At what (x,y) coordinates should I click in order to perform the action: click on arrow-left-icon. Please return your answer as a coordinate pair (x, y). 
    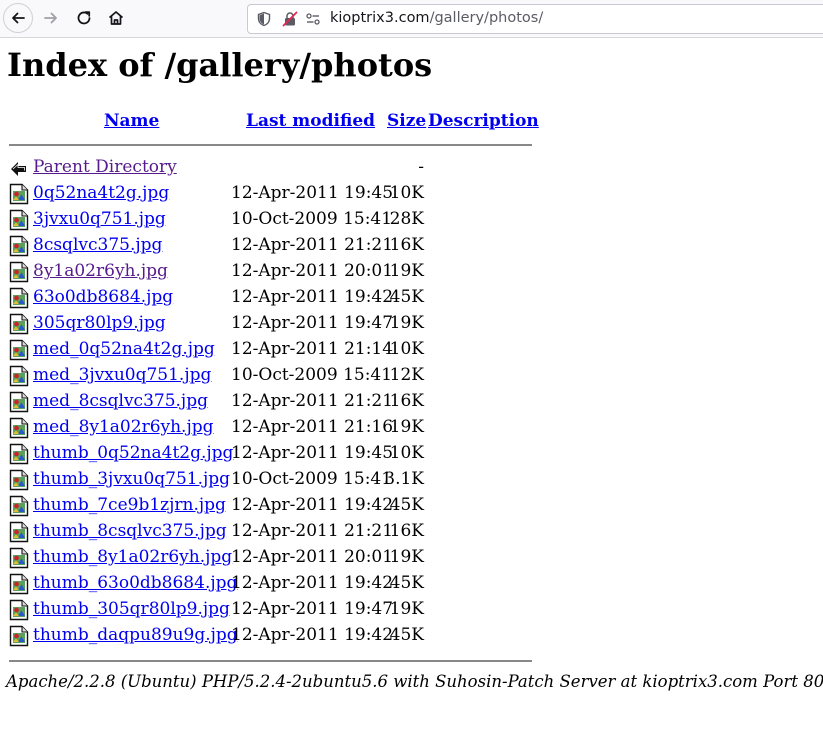
    Looking at the image, I should click on (18, 18).